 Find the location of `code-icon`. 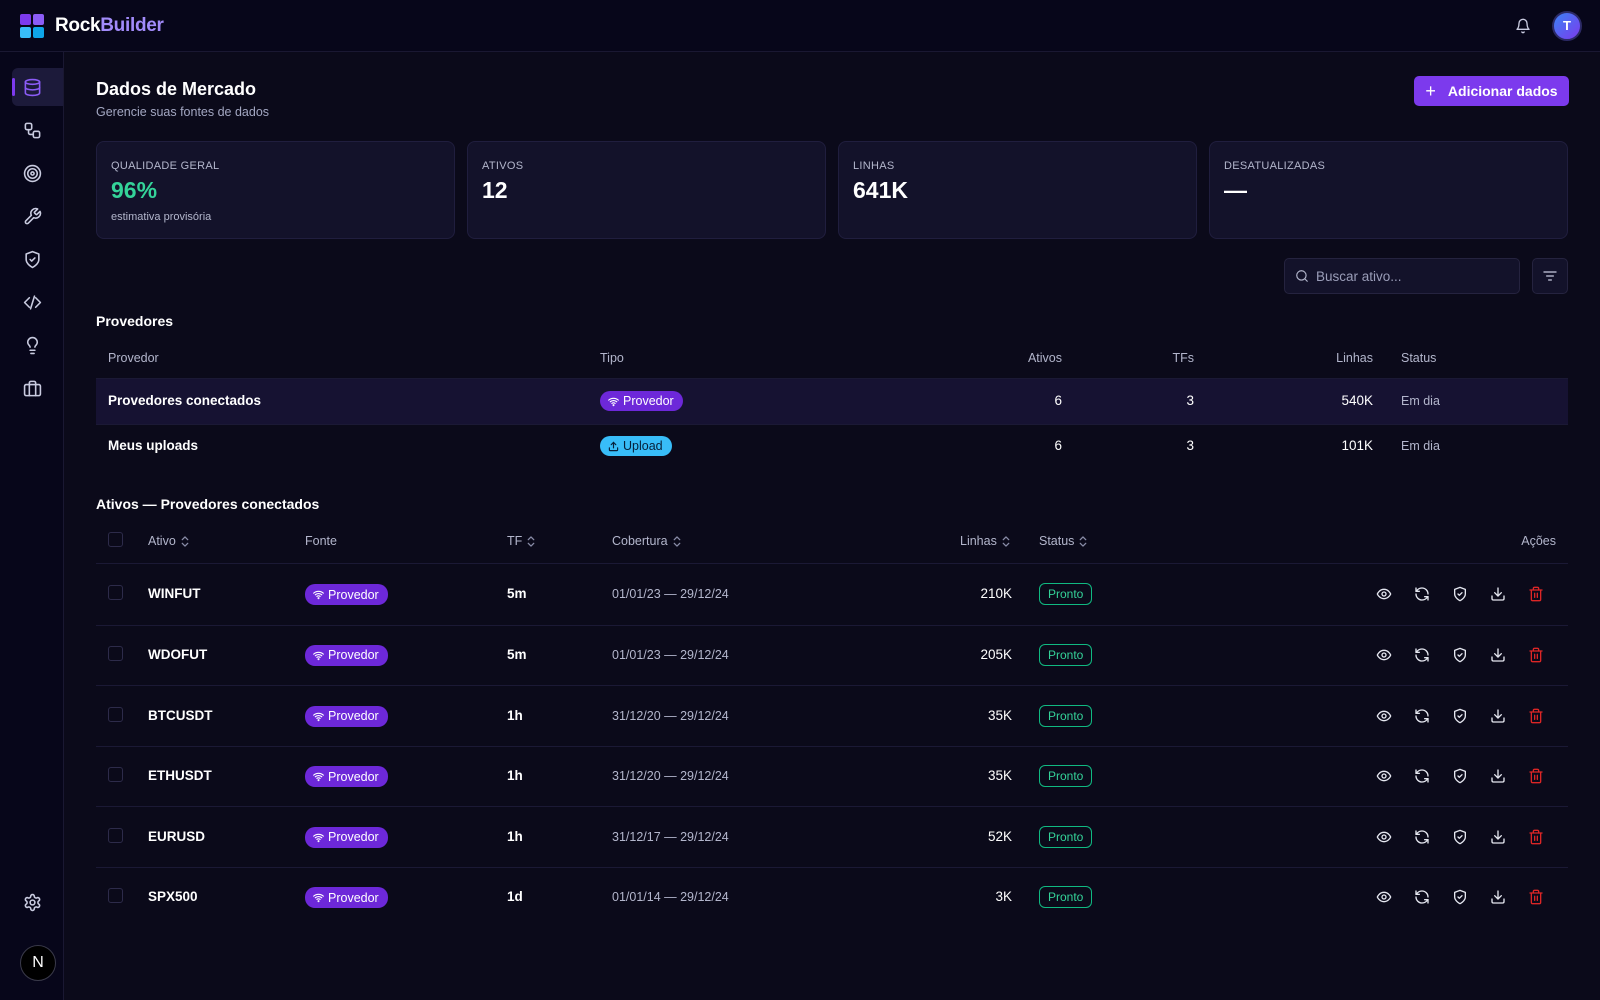

code-icon is located at coordinates (32, 302).